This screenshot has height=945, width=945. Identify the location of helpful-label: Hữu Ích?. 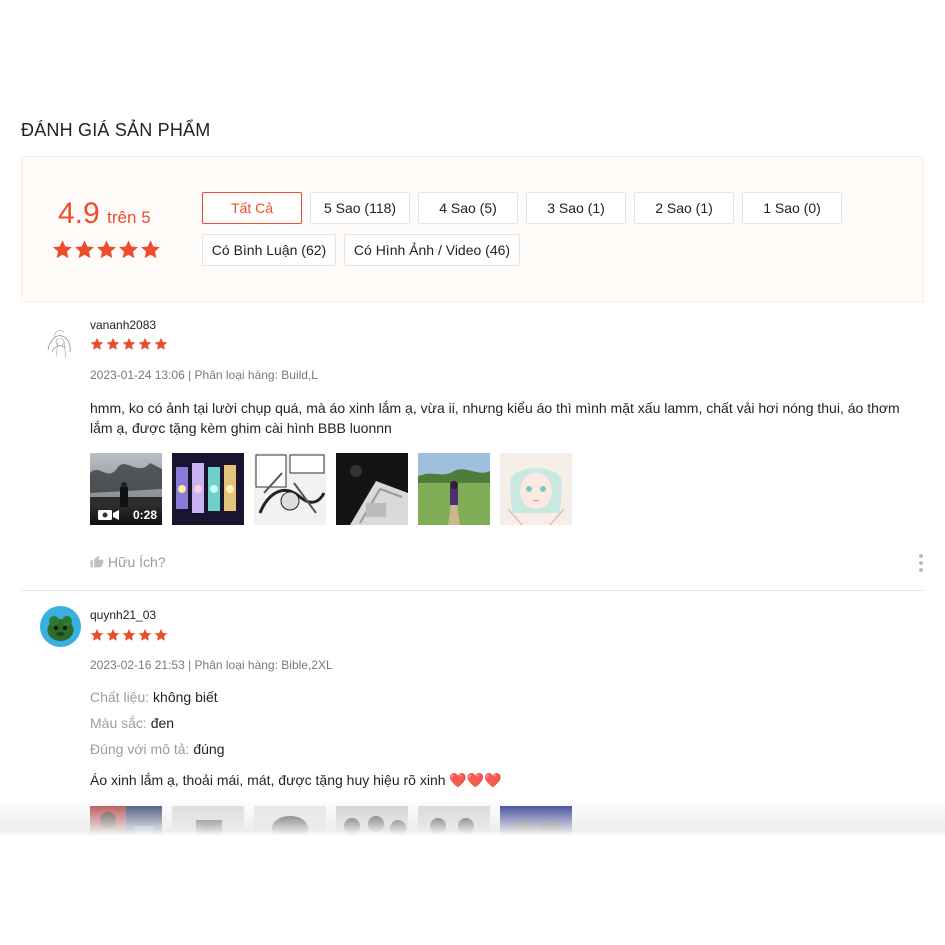
(137, 562).